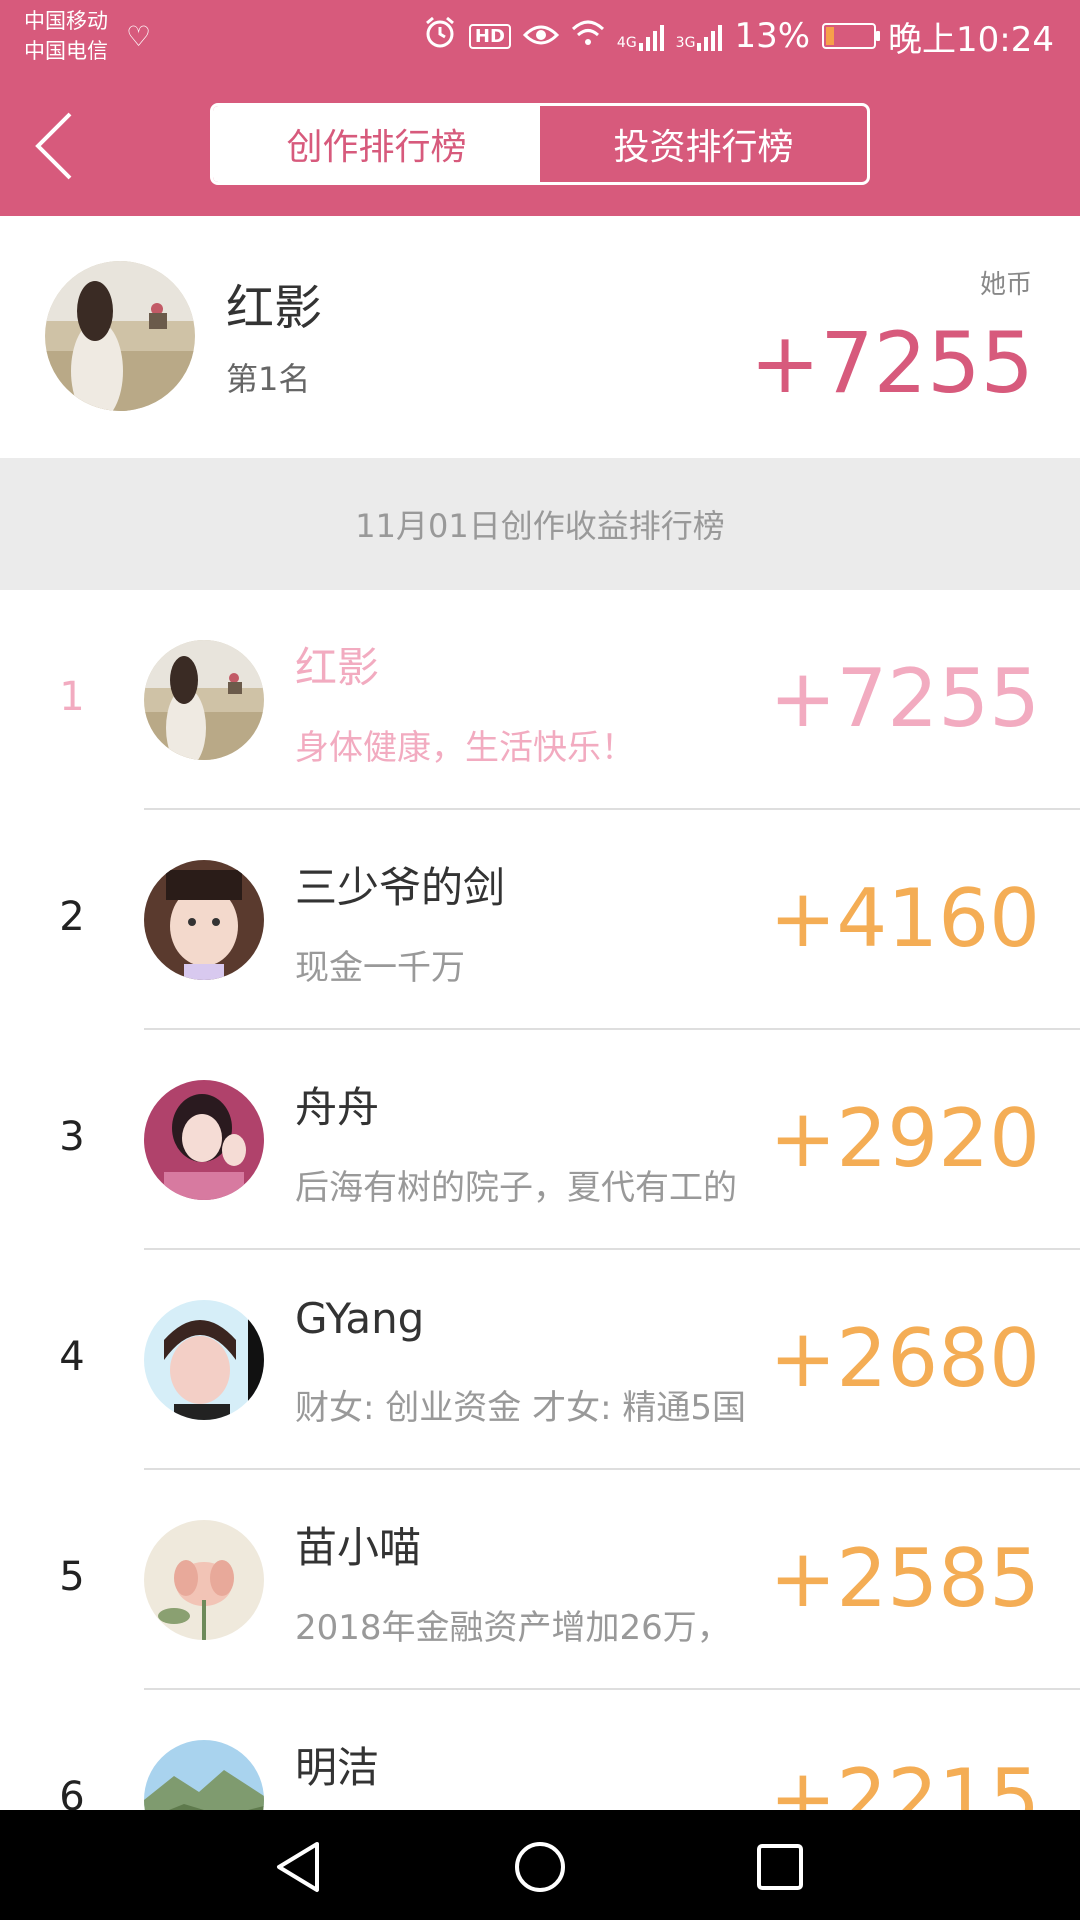 Image resolution: width=1080 pixels, height=1920 pixels. I want to click on rank-number: 4, so click(72, 1357).